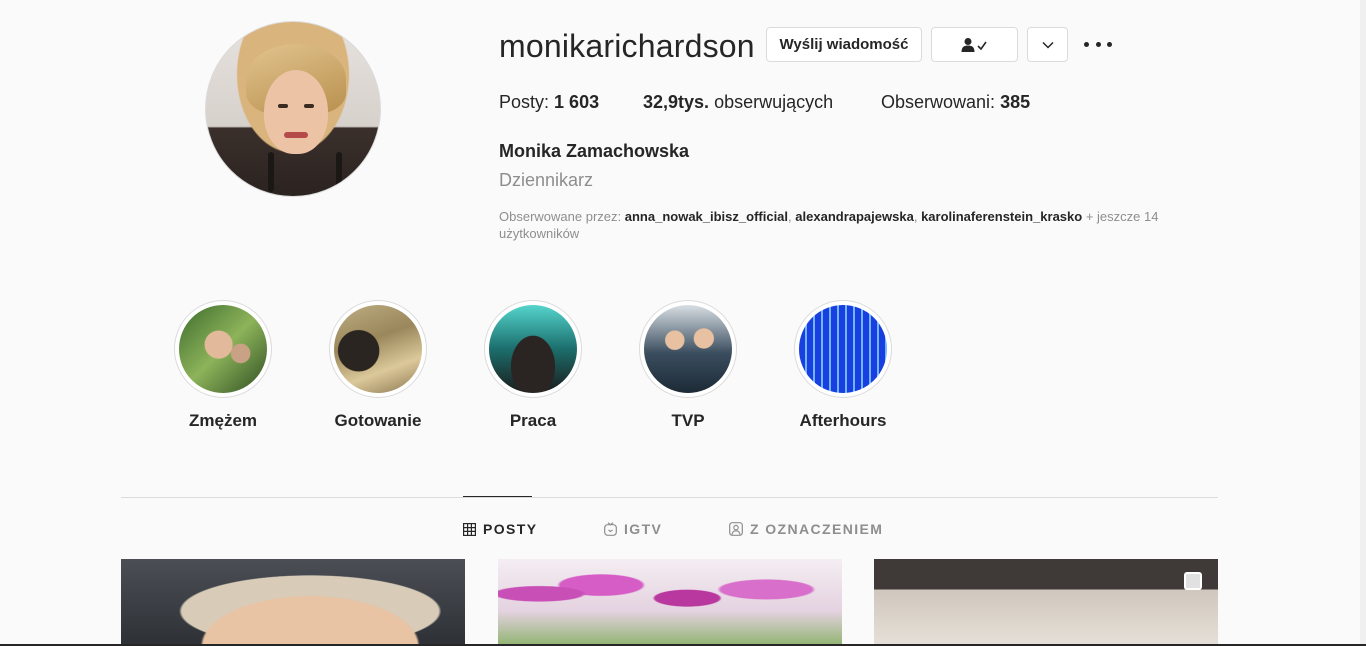 This screenshot has width=1366, height=646. I want to click on highlight-praca: Praca, so click(533, 365).